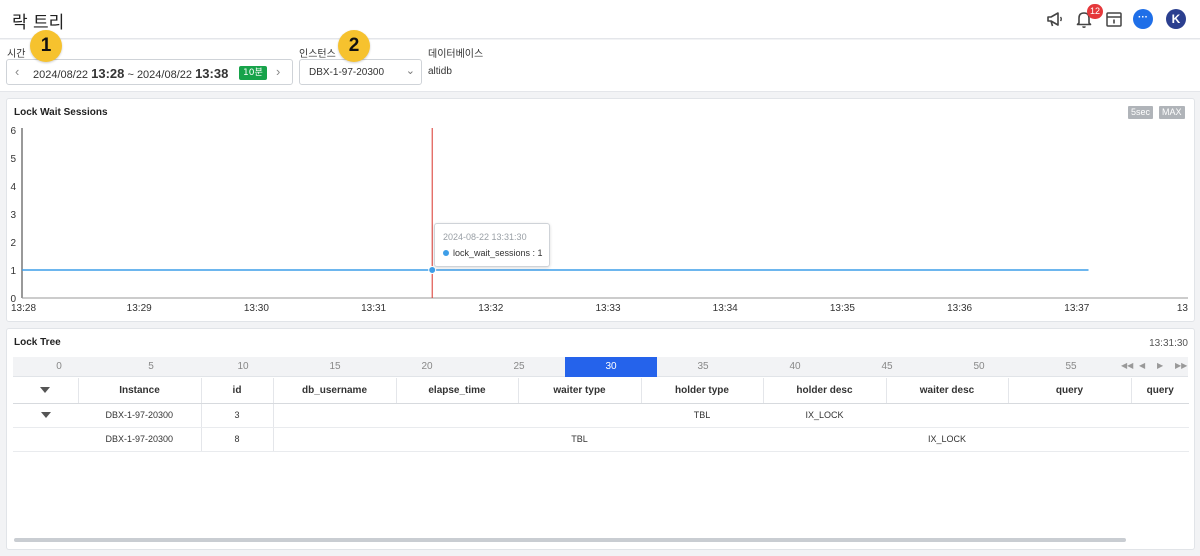 The image size is (1200, 556). Describe the element at coordinates (725, 308) in the screenshot. I see `x-tick-label: 13:34` at that location.